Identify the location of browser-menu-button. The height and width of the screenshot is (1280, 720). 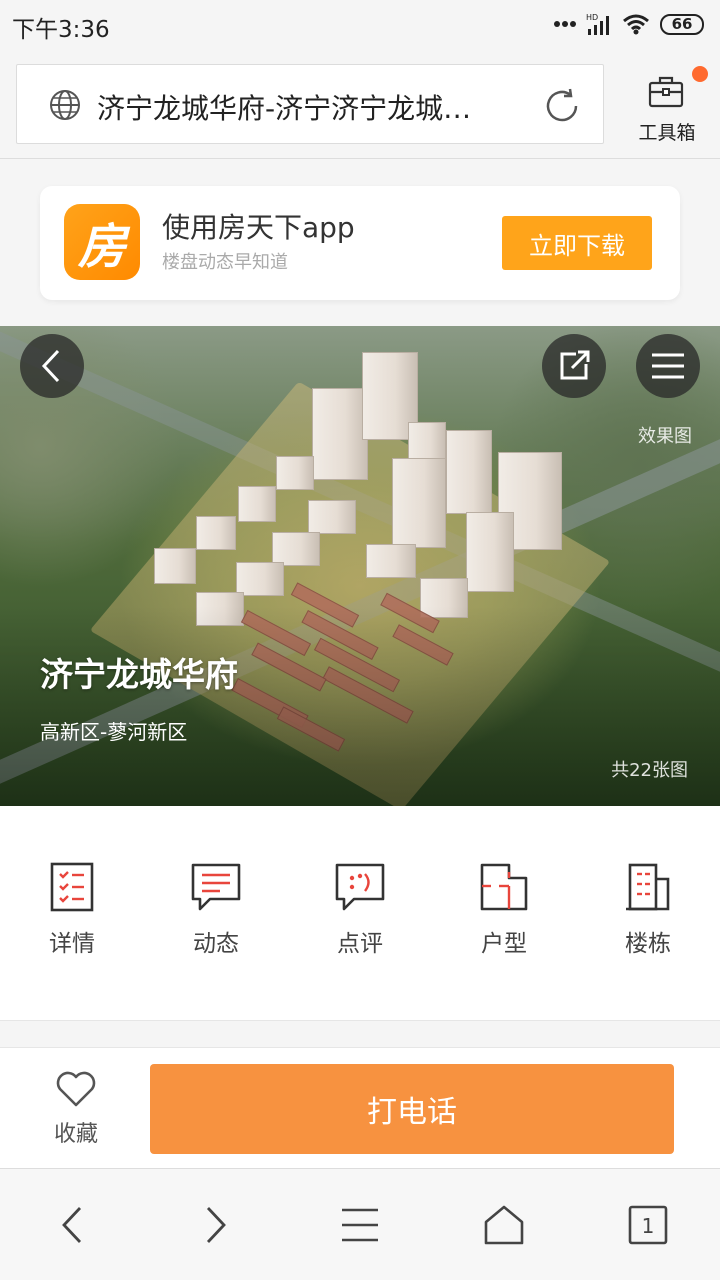
(360, 1225).